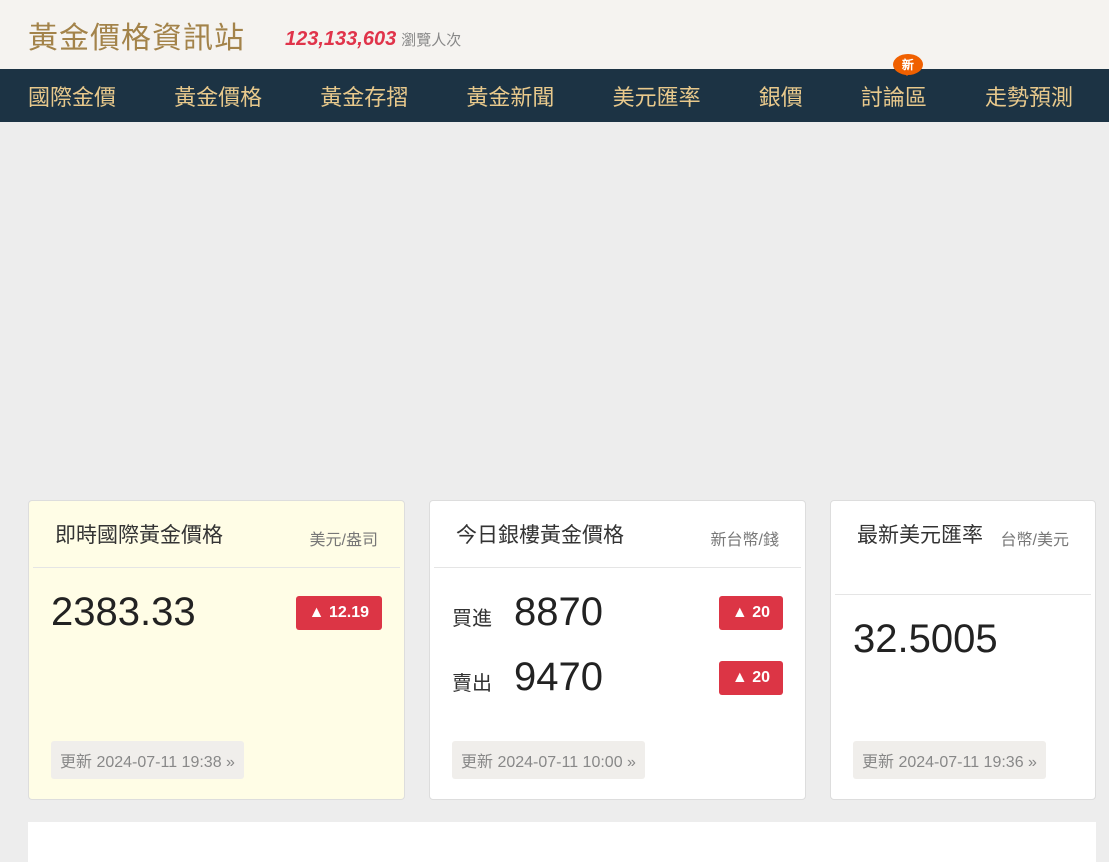  What do you see at coordinates (338, 612) in the screenshot?
I see `change-badge: ▲ 12.19` at bounding box center [338, 612].